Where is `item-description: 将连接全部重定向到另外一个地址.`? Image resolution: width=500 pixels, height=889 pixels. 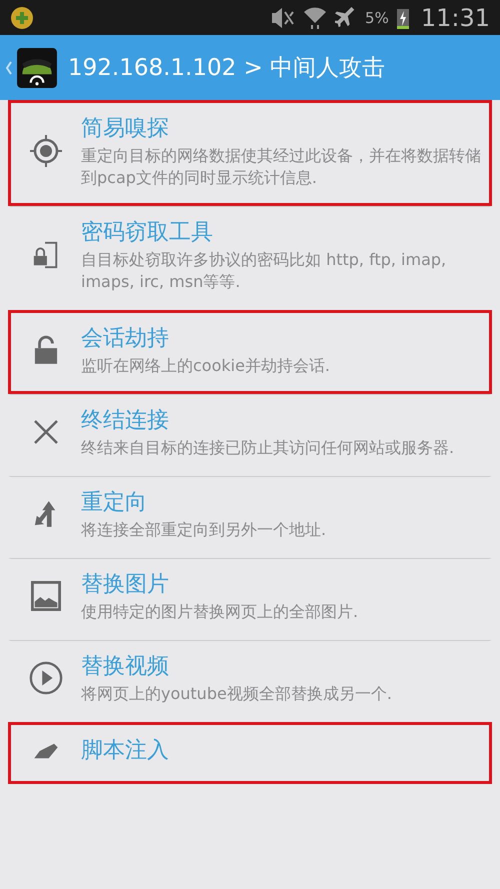 item-description: 将连接全部重定向到另外一个地址. is located at coordinates (203, 530).